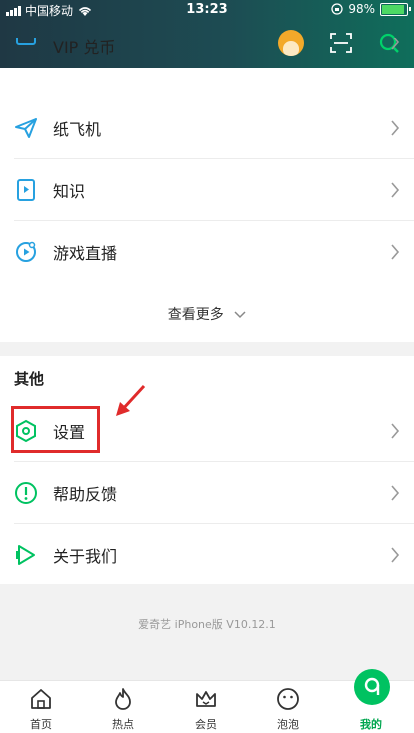 Image resolution: width=414 pixels, height=733 pixels. Describe the element at coordinates (69, 191) in the screenshot. I see `menu-item-label: 知识` at that location.